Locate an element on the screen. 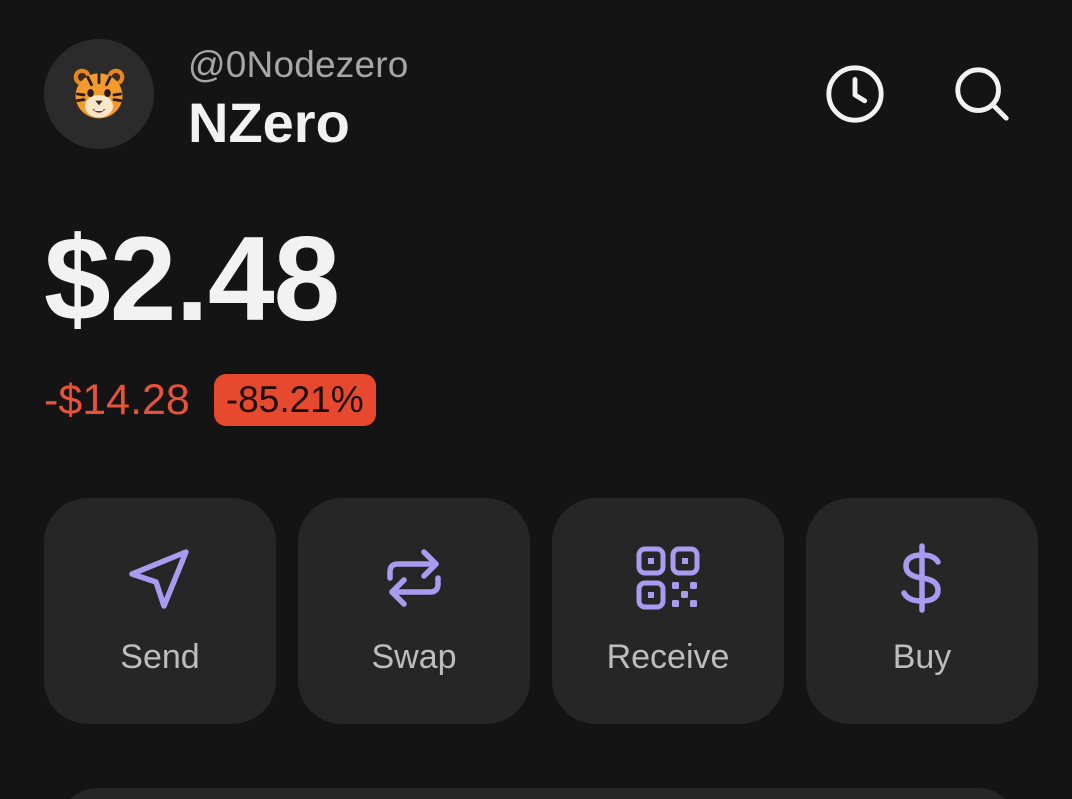  history-button is located at coordinates (855, 94).